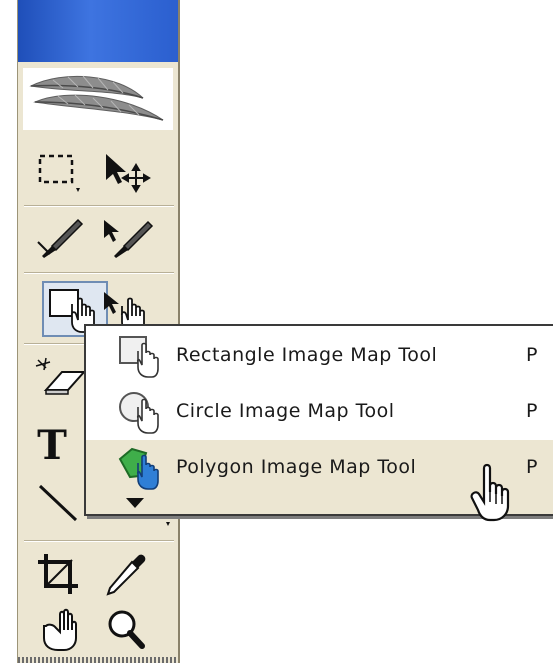 Image resolution: width=553 pixels, height=663 pixels. Describe the element at coordinates (140, 468) in the screenshot. I see `polygon-image-map-icon` at that location.